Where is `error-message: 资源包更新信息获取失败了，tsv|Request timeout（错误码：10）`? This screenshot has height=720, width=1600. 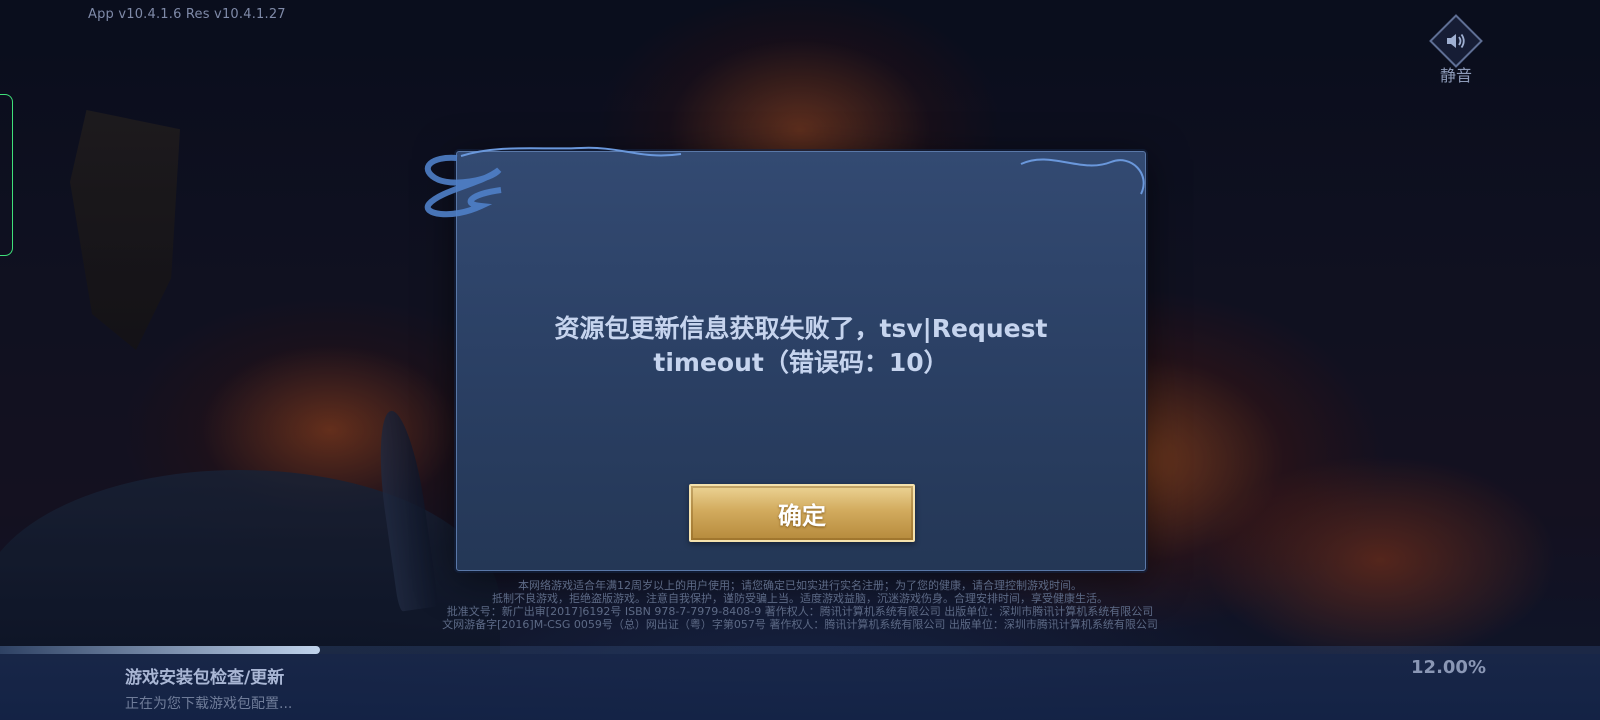
error-message: 资源包更新信息获取失败了，tsv|Request timeout（错误码：10） is located at coordinates (801, 346).